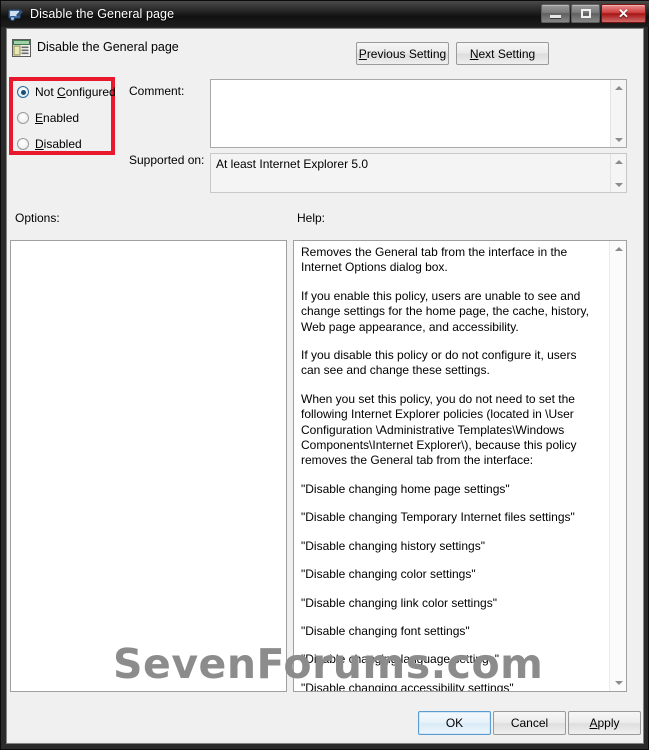 This screenshot has height=750, width=649. Describe the element at coordinates (454, 723) in the screenshot. I see `ok-button: OK` at that location.